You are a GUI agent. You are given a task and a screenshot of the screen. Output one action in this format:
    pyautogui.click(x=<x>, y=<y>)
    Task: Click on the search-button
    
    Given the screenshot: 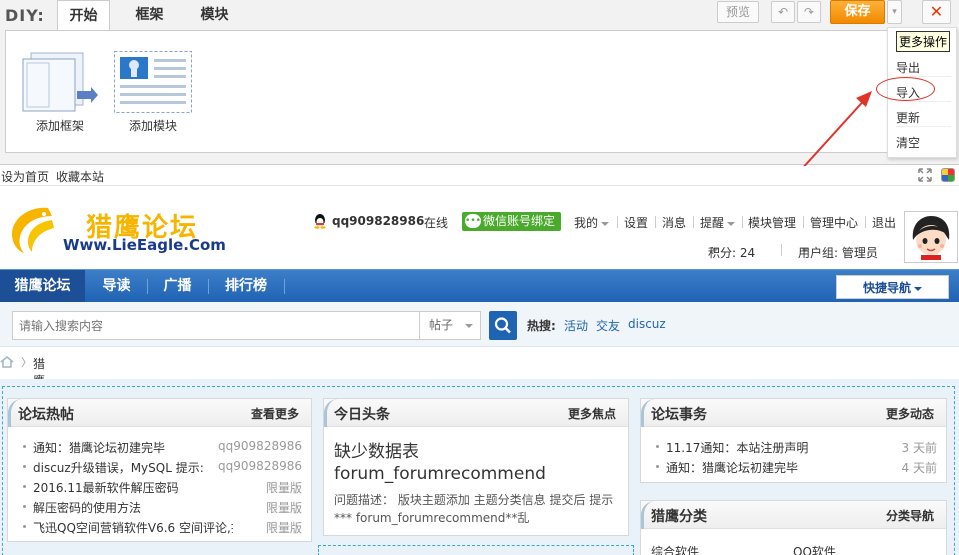 What is the action you would take?
    pyautogui.click(x=503, y=325)
    